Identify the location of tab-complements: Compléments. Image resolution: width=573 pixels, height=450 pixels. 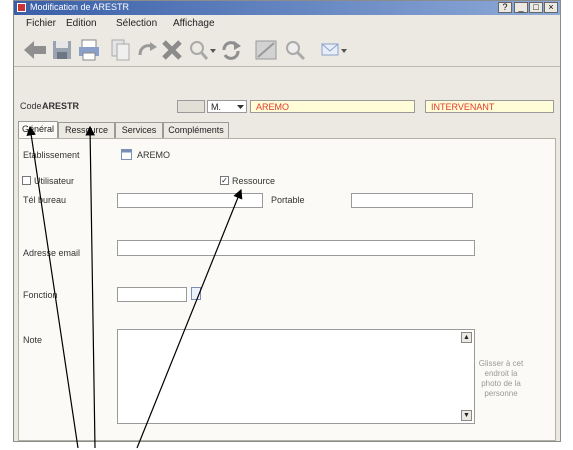
(196, 130).